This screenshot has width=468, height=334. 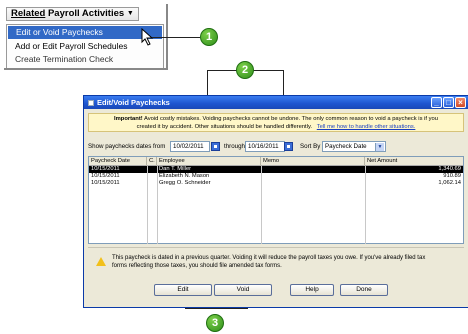 I want to click on table-row: 10/15/2011 Elizabeth N. Mason 910.89, so click(x=276, y=176).